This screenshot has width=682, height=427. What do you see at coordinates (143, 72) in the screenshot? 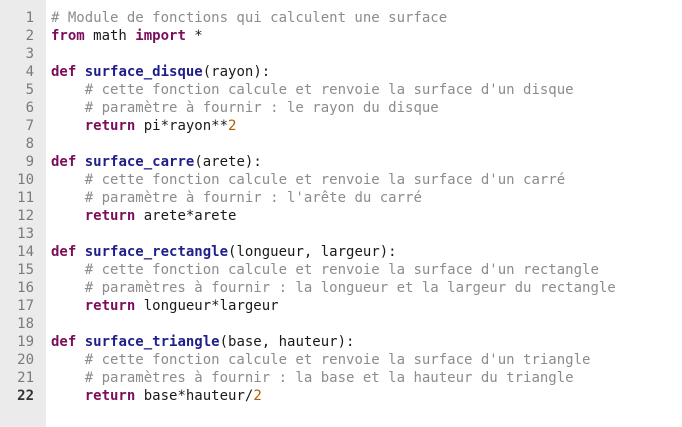
I see `function-name-token: surface_disque` at bounding box center [143, 72].